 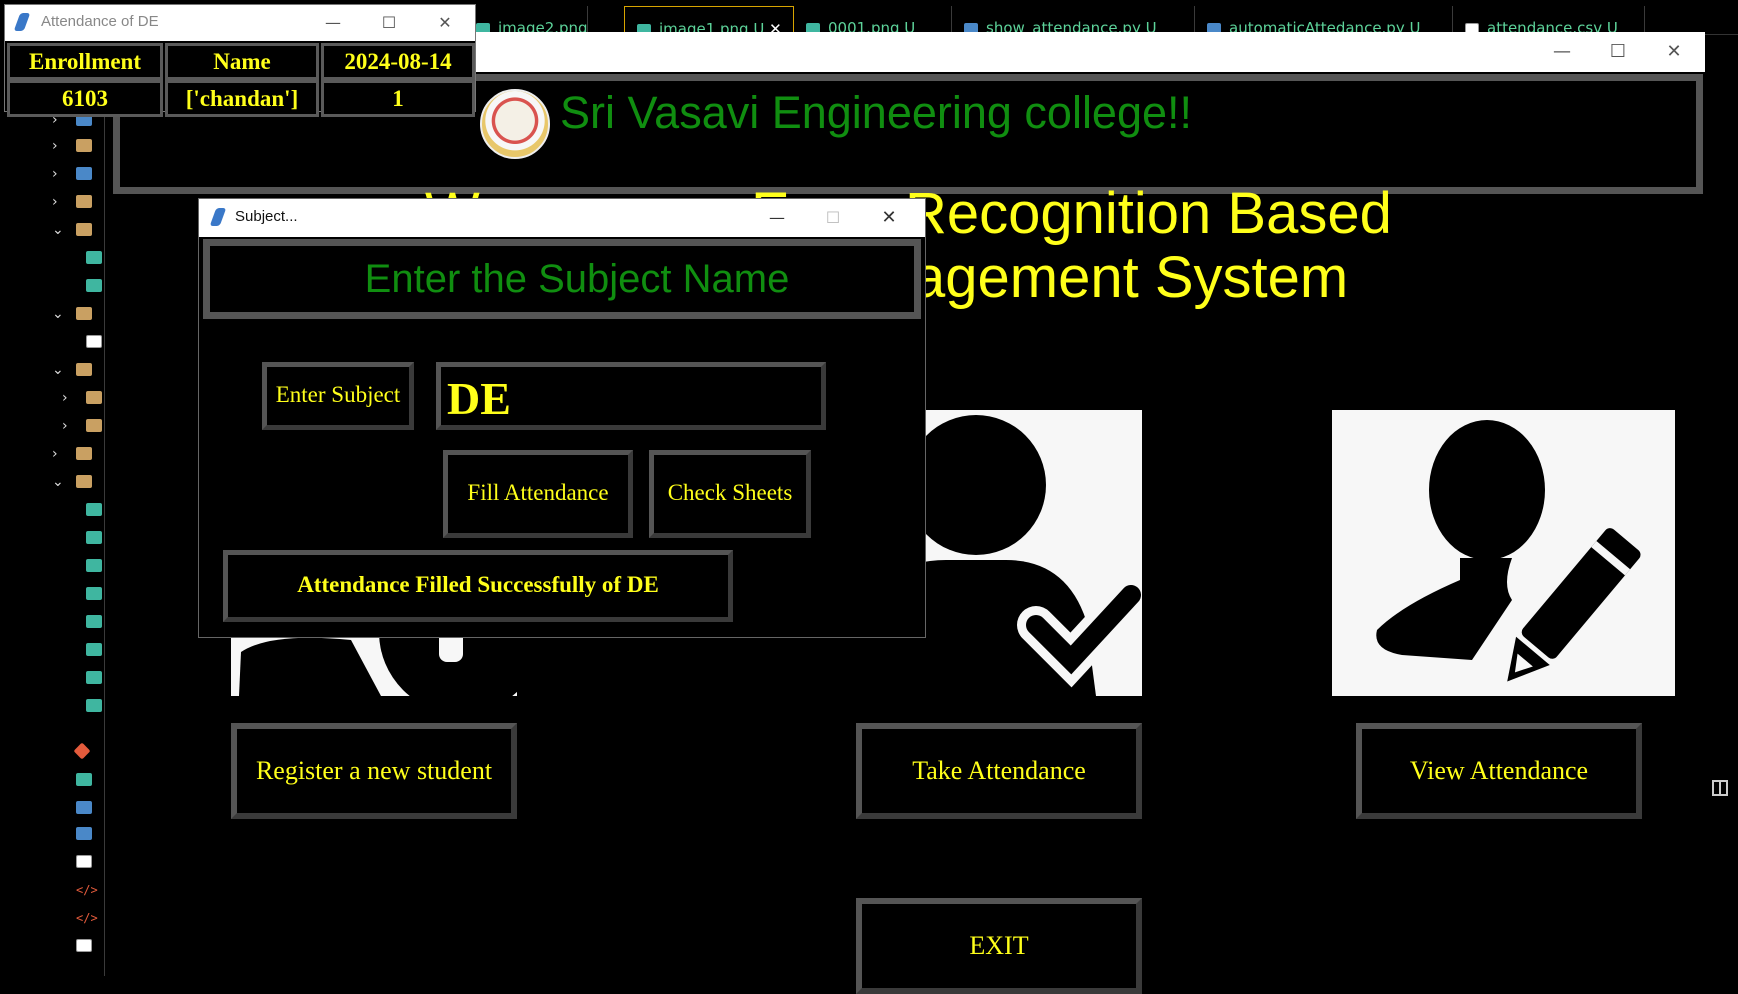 I want to click on exit-label: EXIT, so click(x=999, y=945).